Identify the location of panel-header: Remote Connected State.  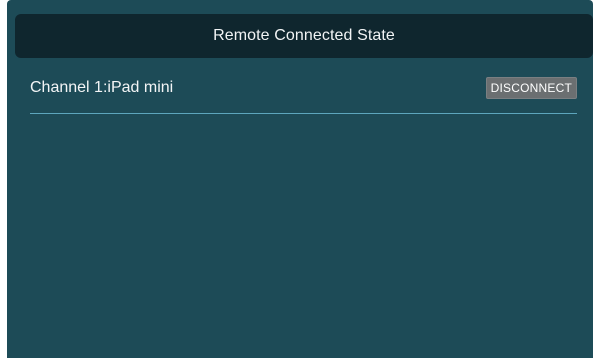
(304, 36).